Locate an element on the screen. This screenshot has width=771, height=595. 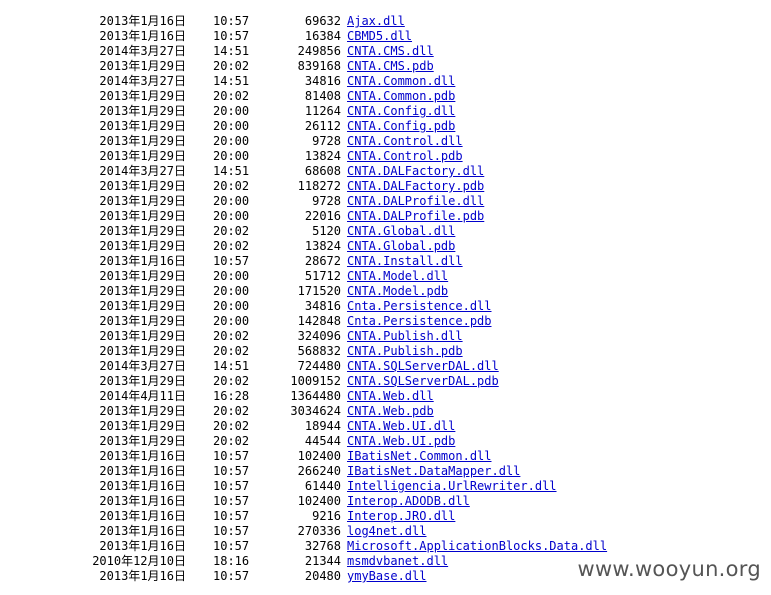
file-size: 568832 is located at coordinates (319, 351).